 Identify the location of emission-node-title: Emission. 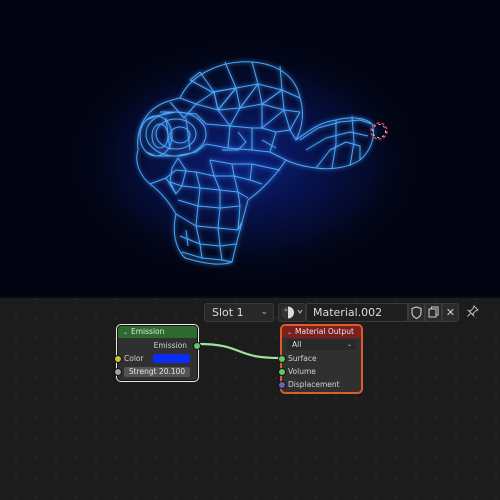
(148, 331).